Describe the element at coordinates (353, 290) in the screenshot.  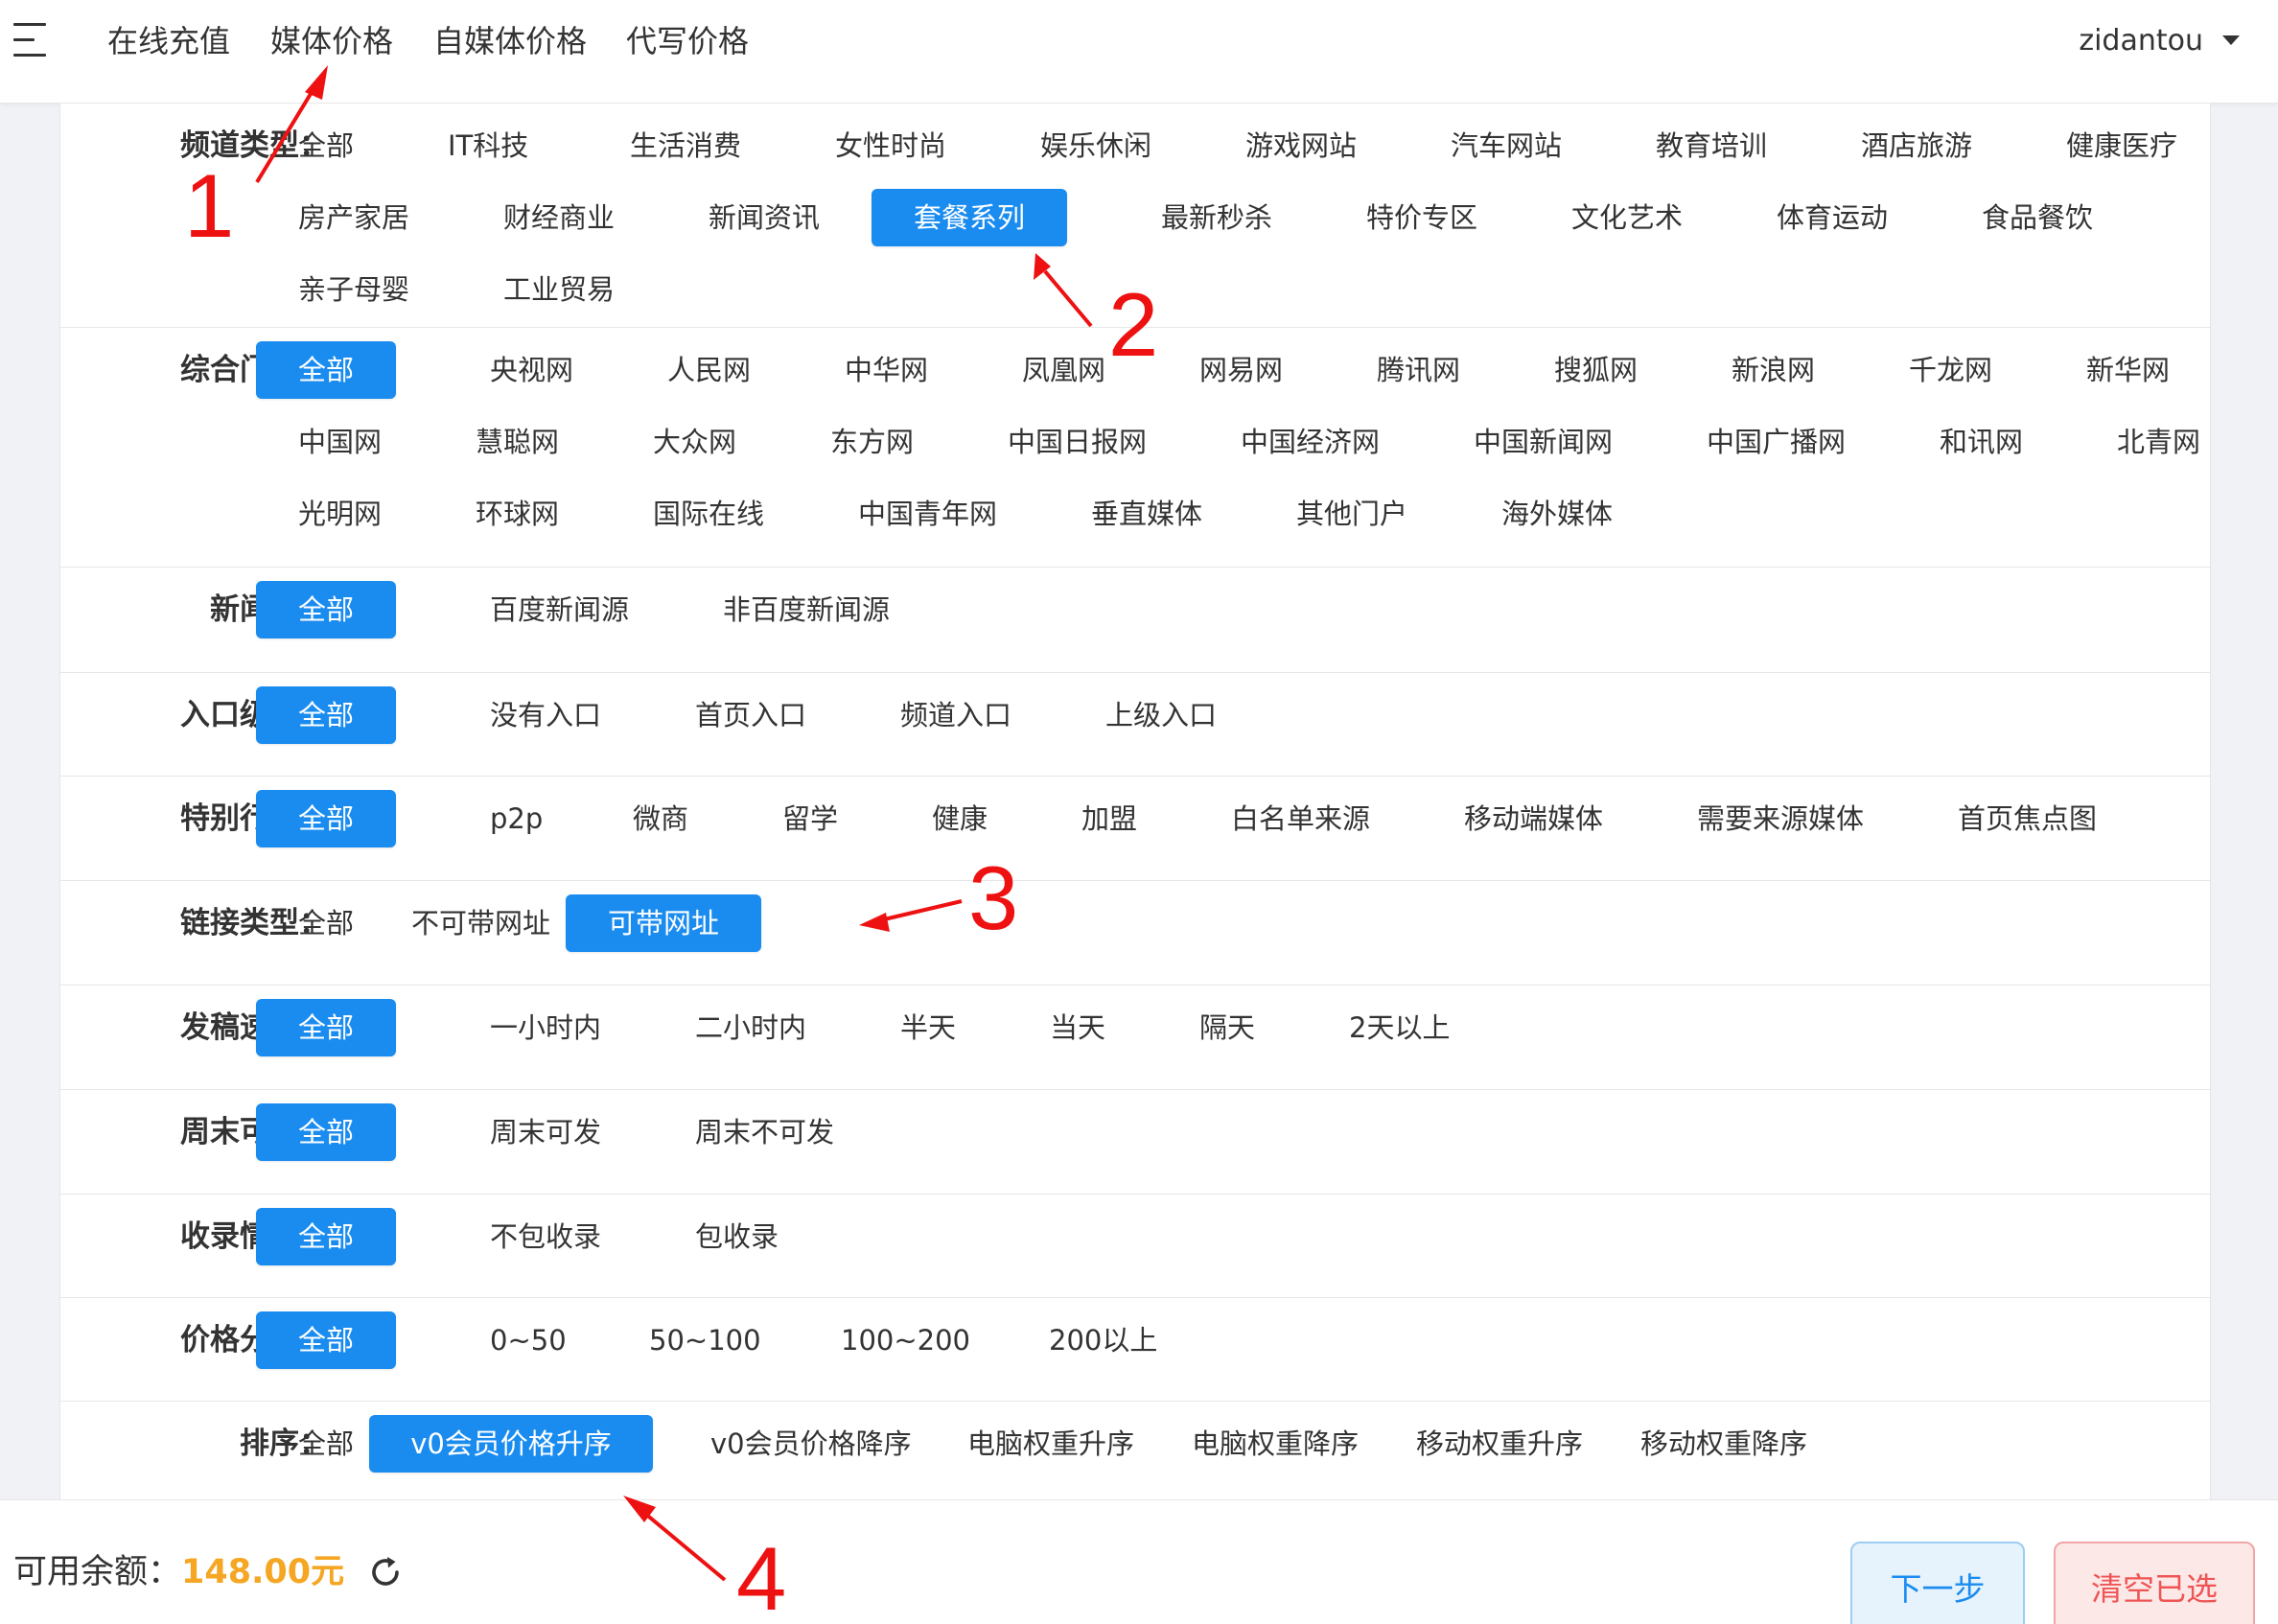
I see `filter-option: 亲子母婴` at that location.